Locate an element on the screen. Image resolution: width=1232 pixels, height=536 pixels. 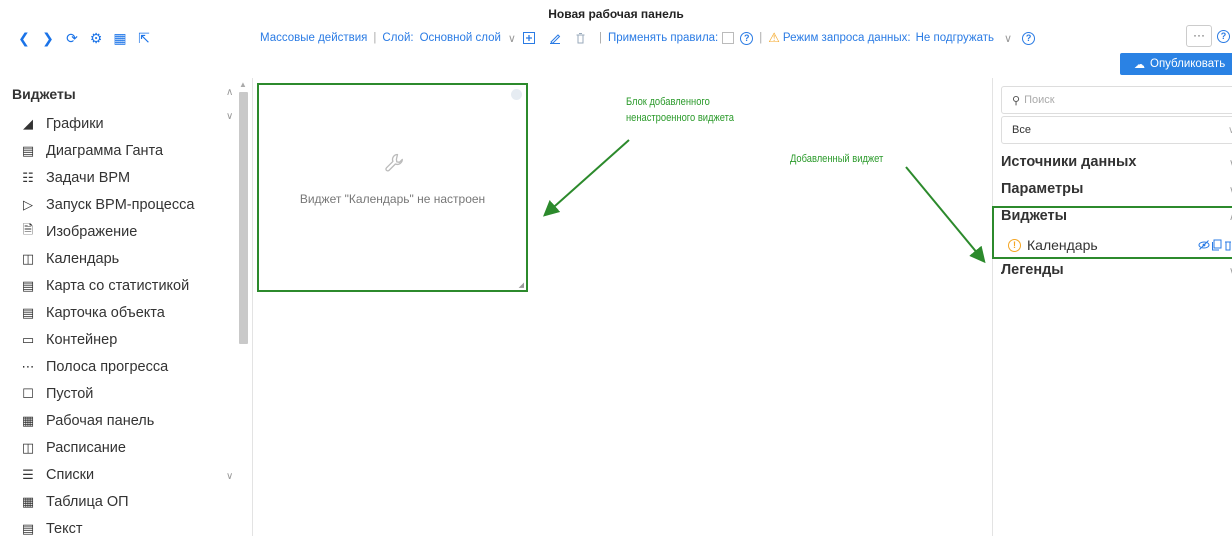
section-legends: Легенды is located at coordinates (1032, 270).